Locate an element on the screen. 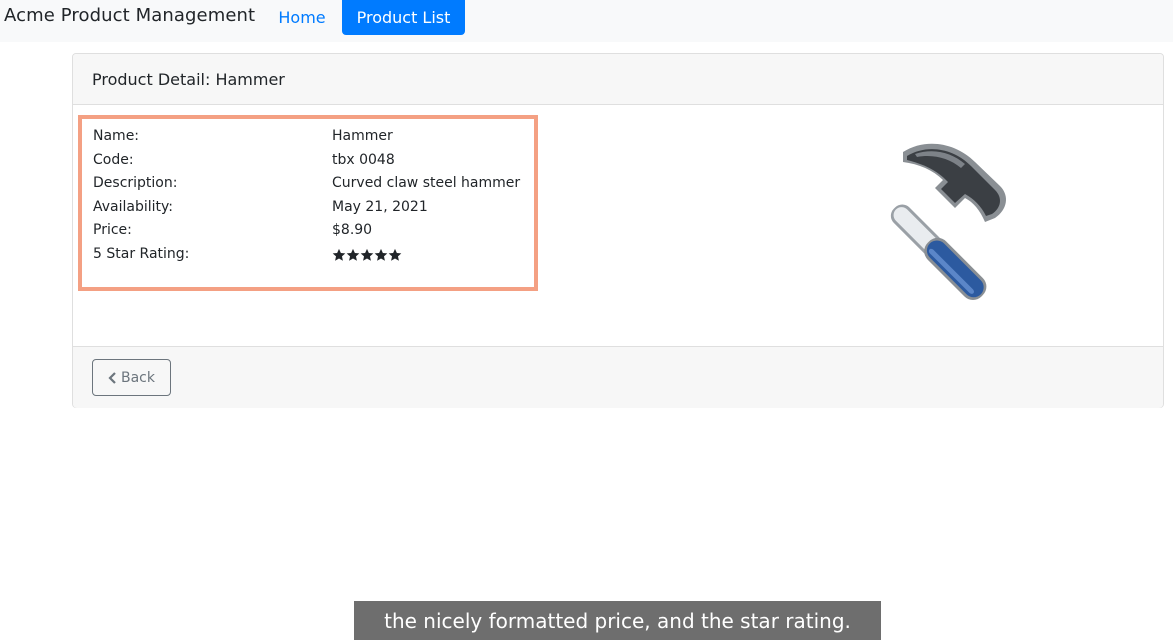  chevron-left-icon is located at coordinates (112, 377).